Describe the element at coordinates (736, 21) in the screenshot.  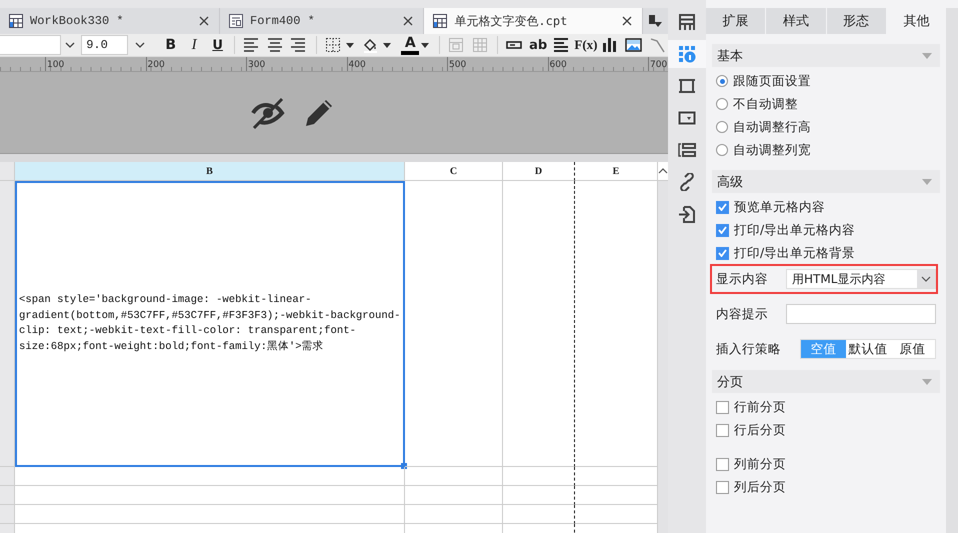
I see `panel-tab: 扩展` at that location.